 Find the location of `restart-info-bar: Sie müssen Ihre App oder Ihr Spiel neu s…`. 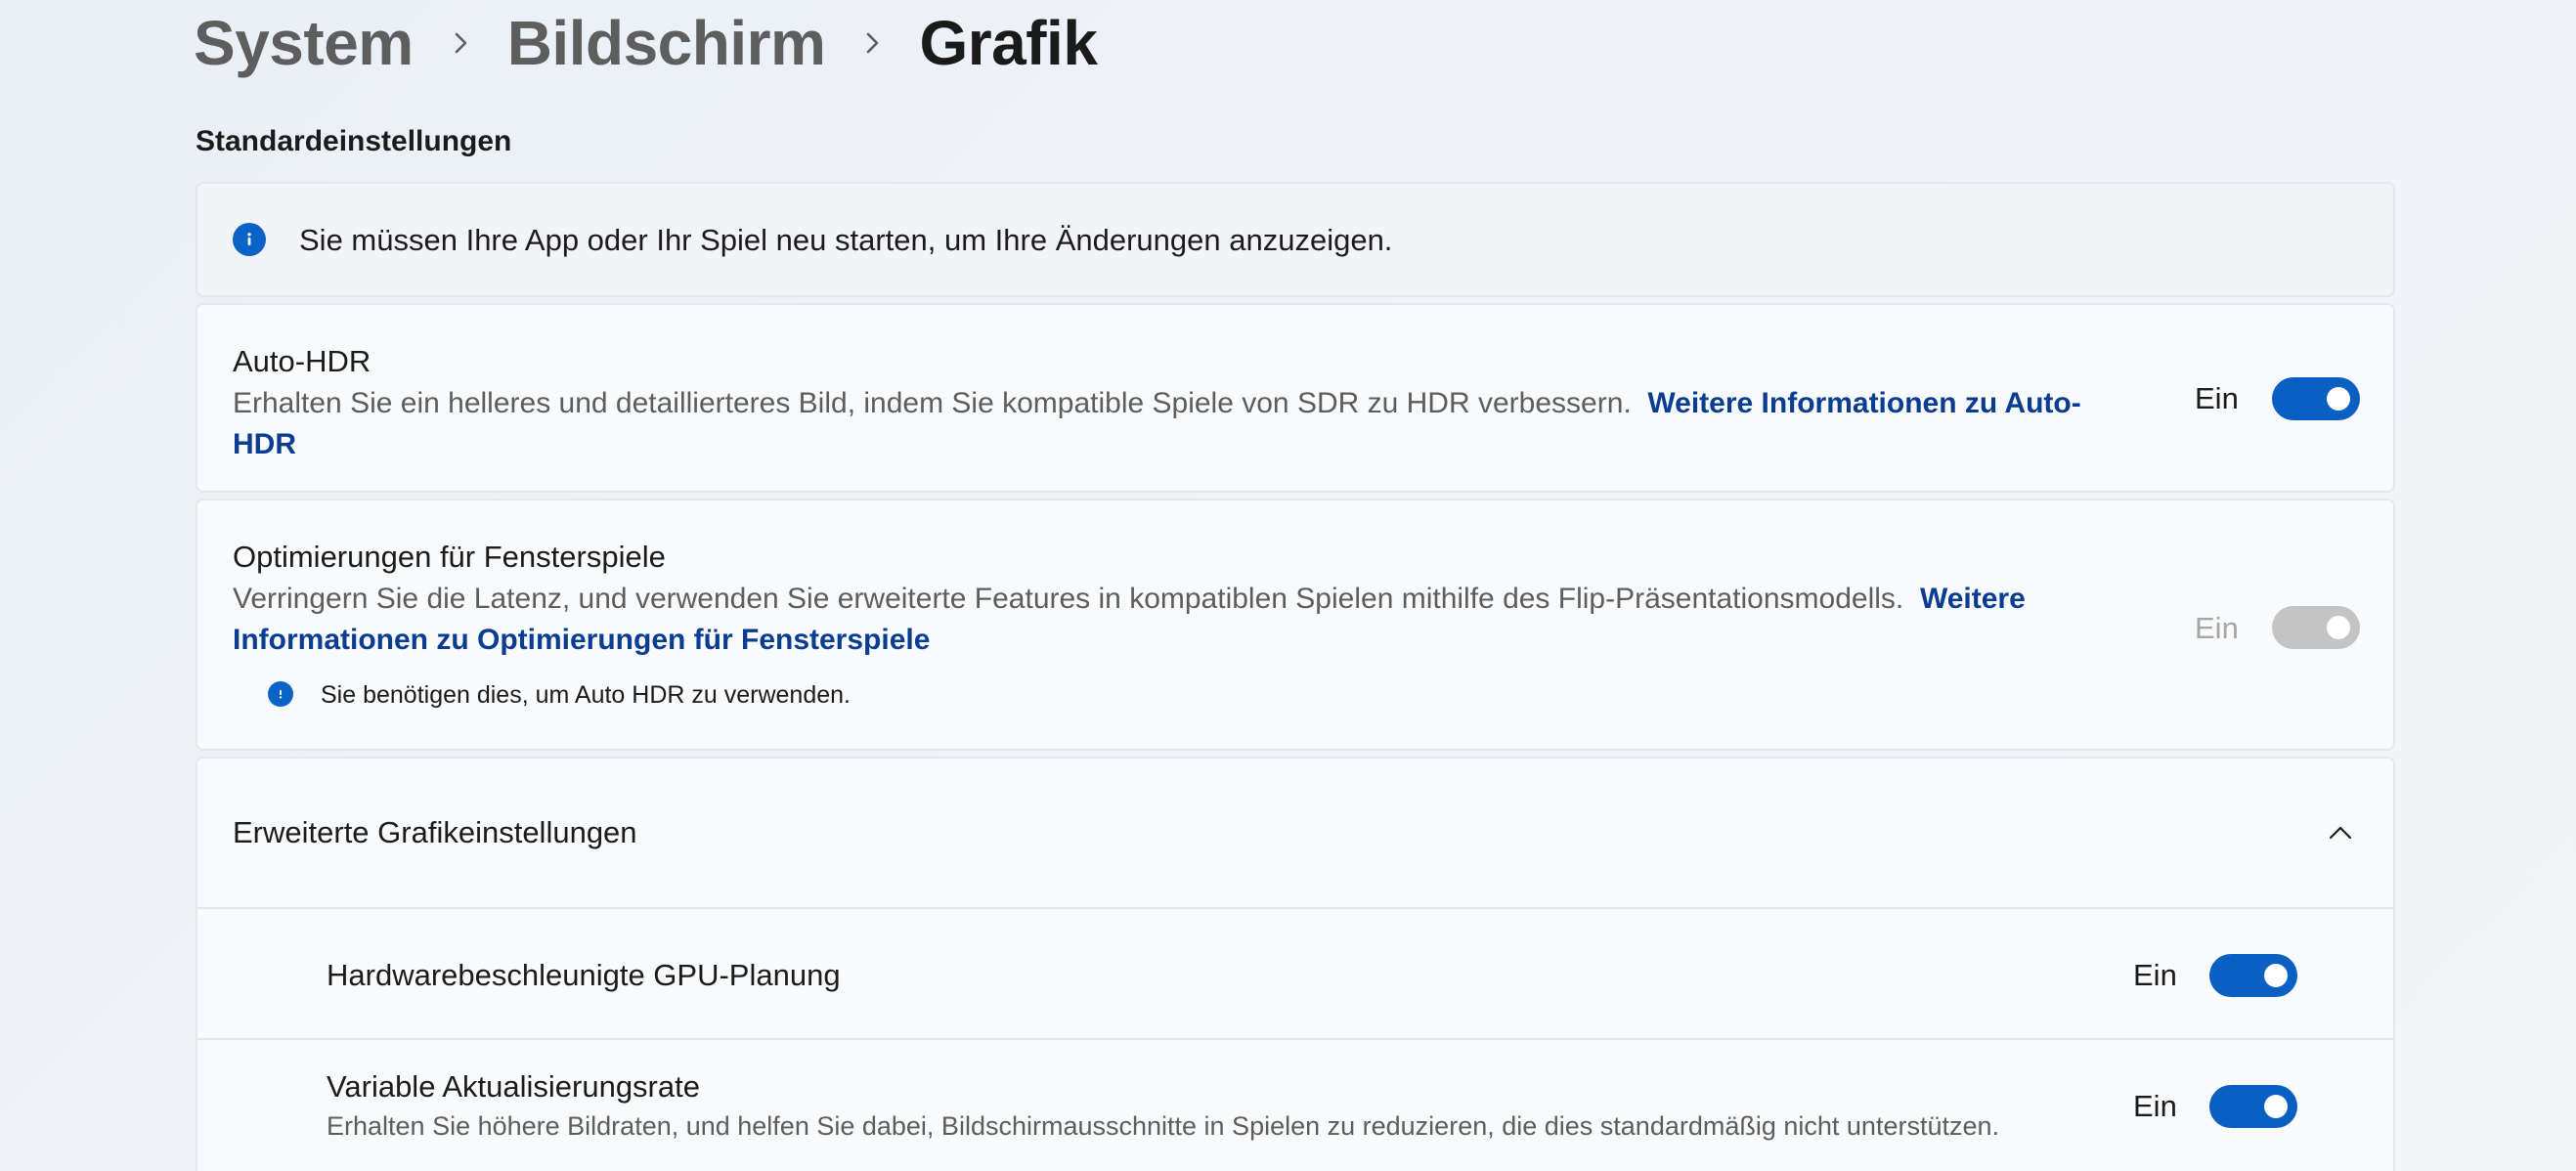

restart-info-bar: Sie müssen Ihre App oder Ihr Spiel neu s… is located at coordinates (1295, 239).